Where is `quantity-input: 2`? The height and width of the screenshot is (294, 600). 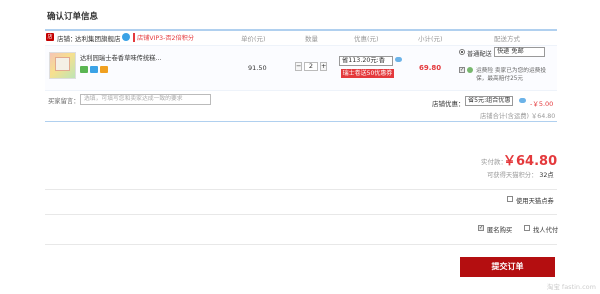
quantity-input: 2 is located at coordinates (311, 66).